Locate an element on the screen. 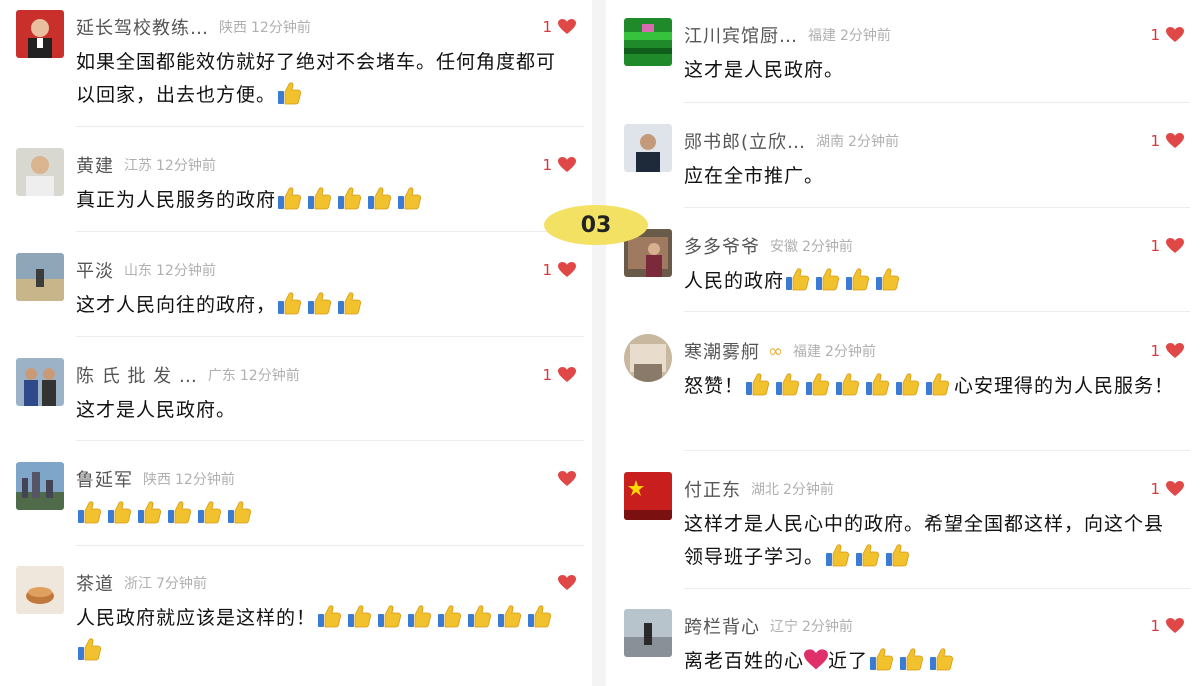 This screenshot has height=686, width=1200. vip-badge-icon: ∞ is located at coordinates (775, 351).